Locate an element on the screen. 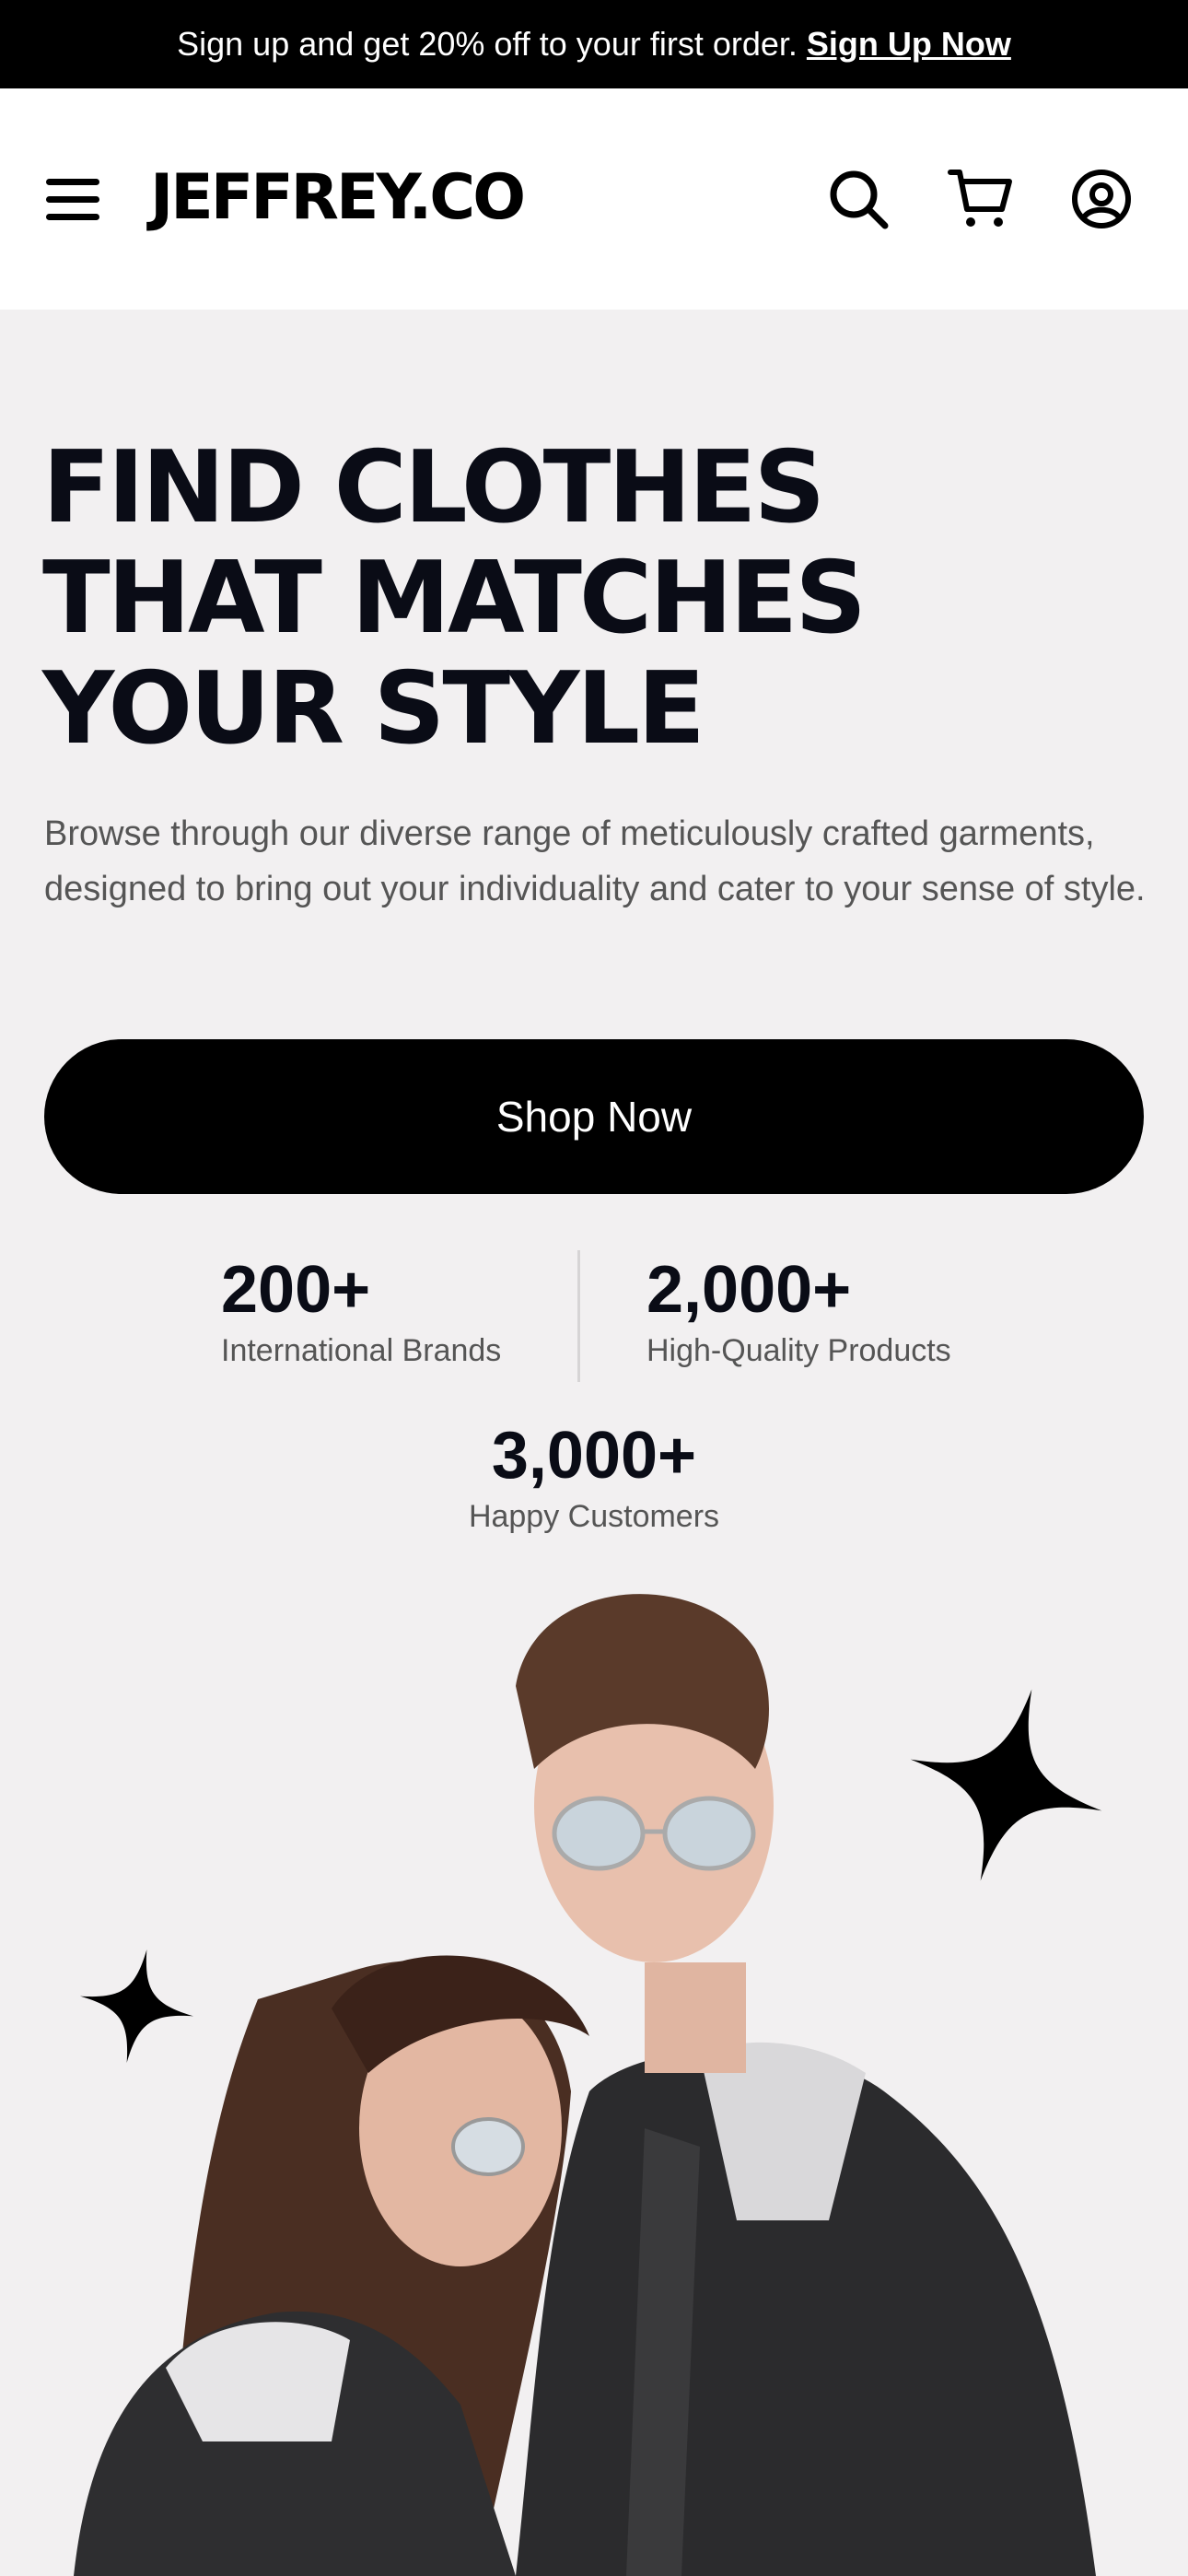 Image resolution: width=1188 pixels, height=2576 pixels. hero-title-line: YOUR STYLE is located at coordinates (373, 709).